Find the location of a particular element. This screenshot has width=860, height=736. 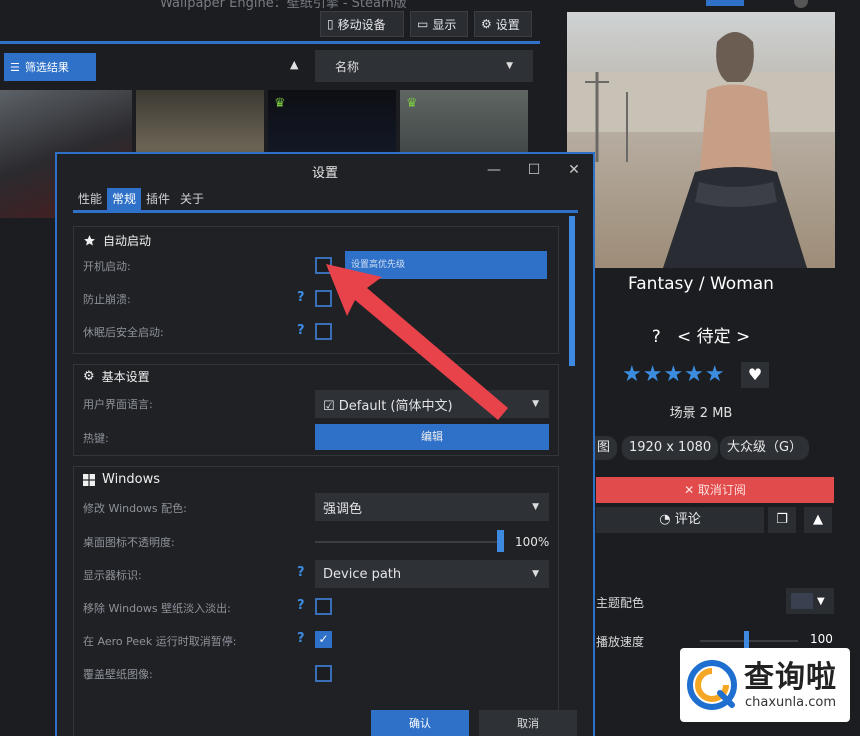

close-icon: ✕ is located at coordinates (574, 170).